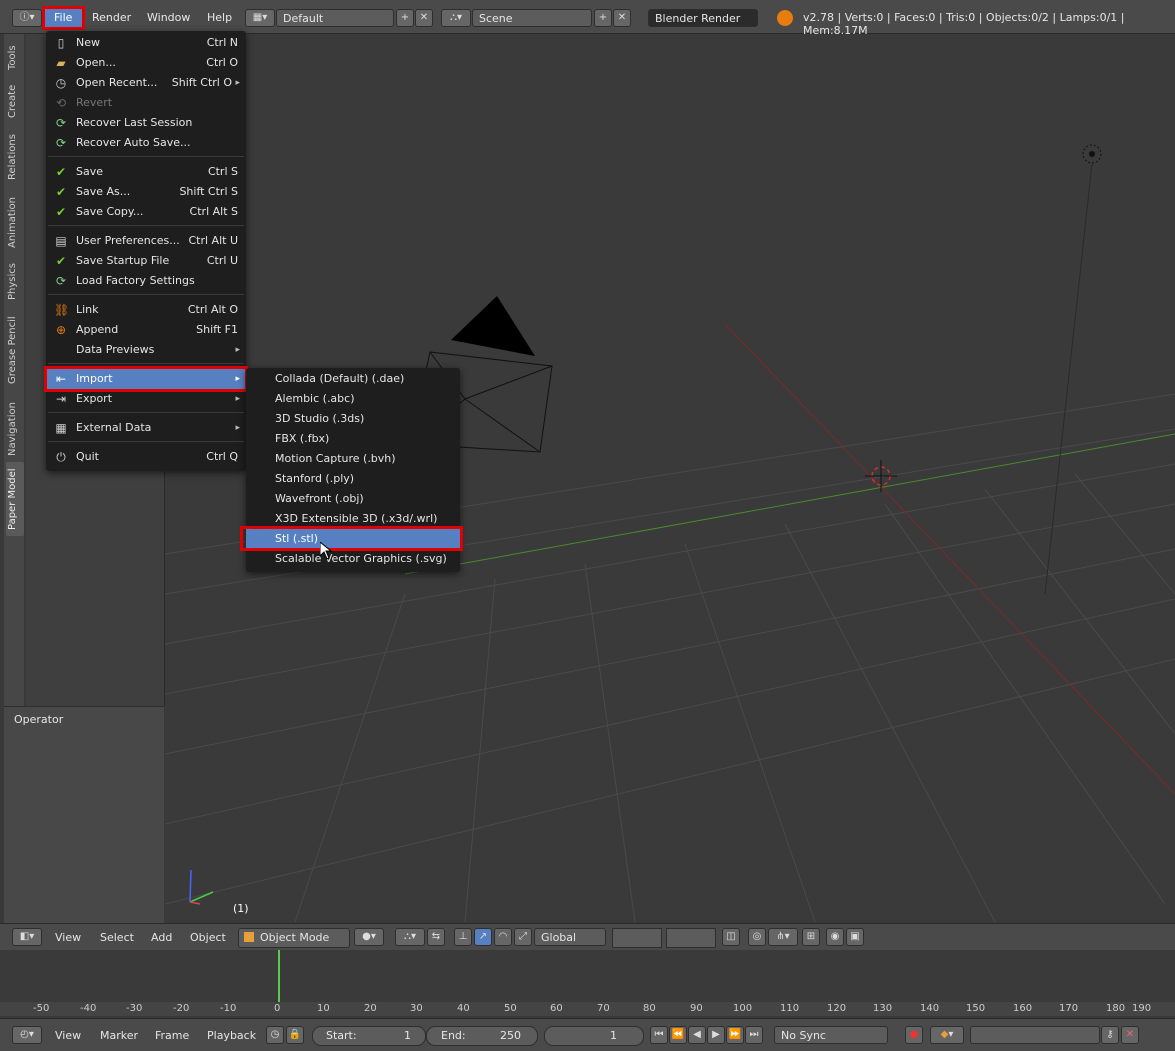 The height and width of the screenshot is (1051, 1175). I want to click on layers-grid-right, so click(691, 938).